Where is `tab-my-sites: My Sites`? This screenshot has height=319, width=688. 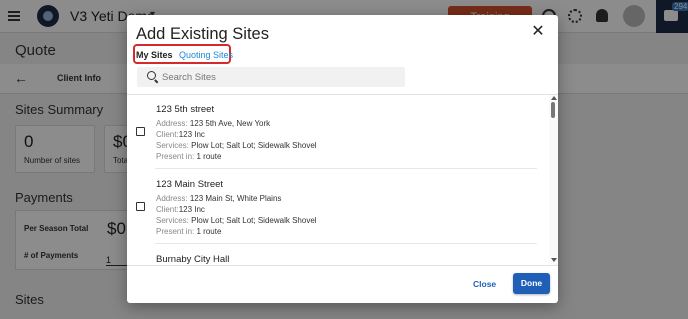
tab-my-sites: My Sites is located at coordinates (154, 55).